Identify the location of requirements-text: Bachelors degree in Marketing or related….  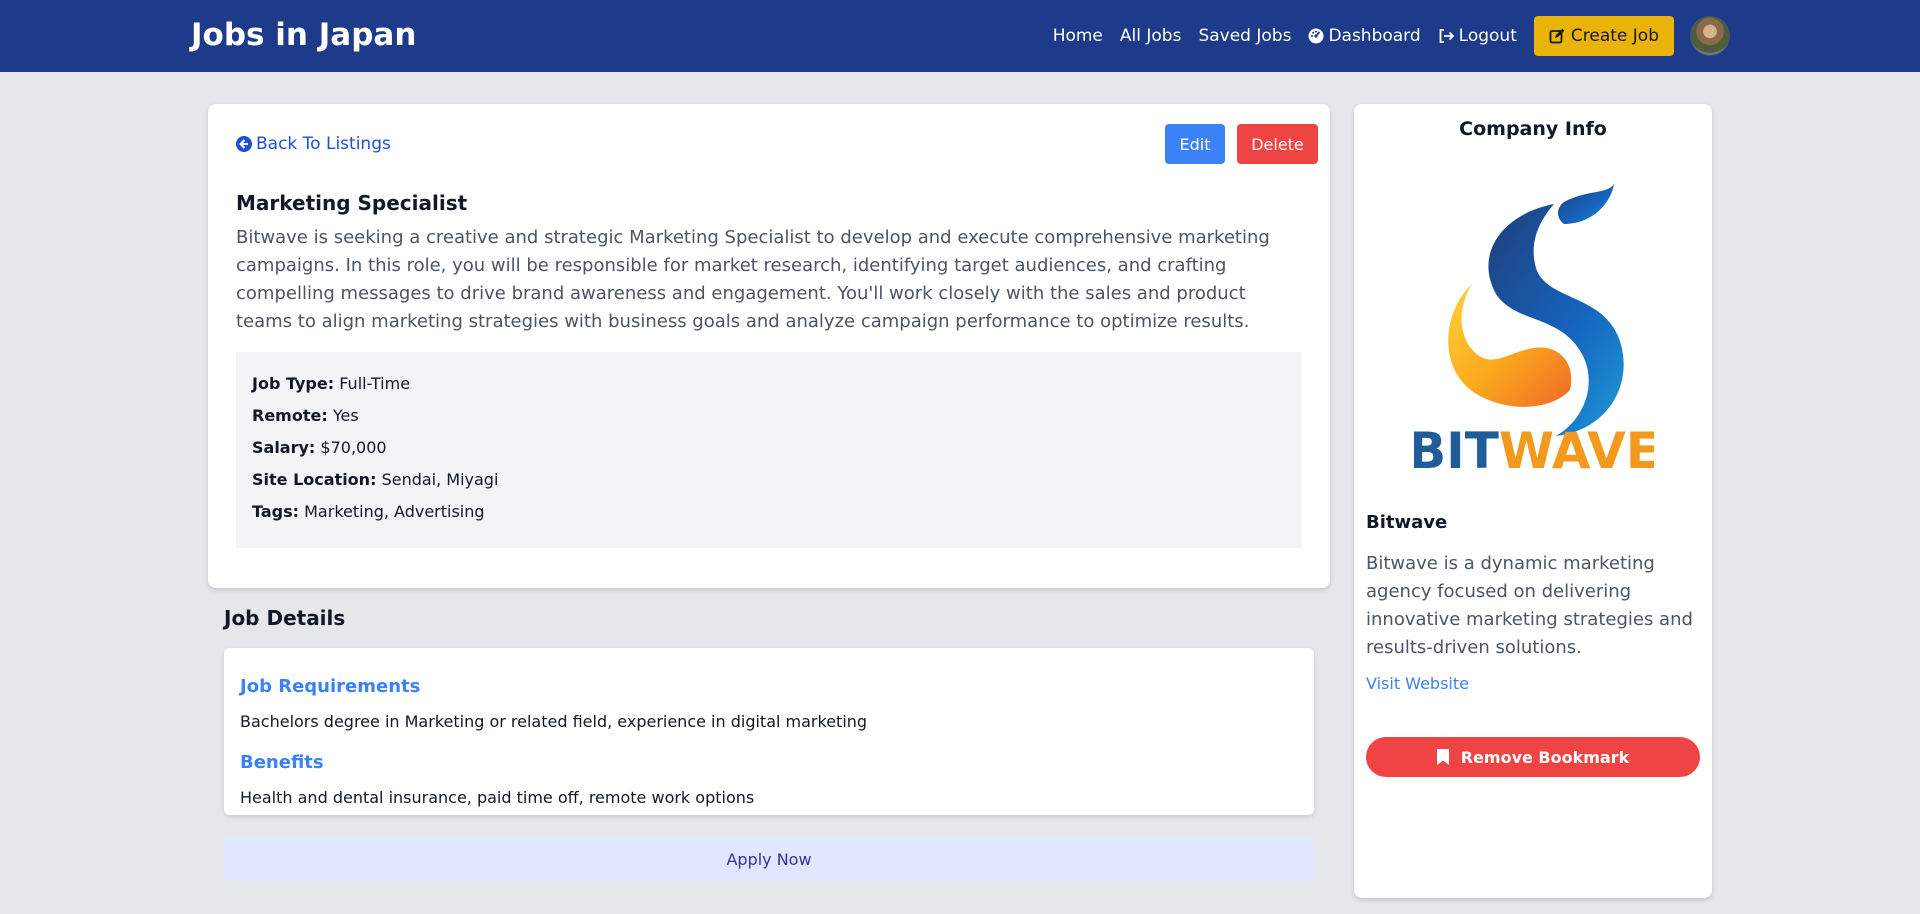
(554, 721).